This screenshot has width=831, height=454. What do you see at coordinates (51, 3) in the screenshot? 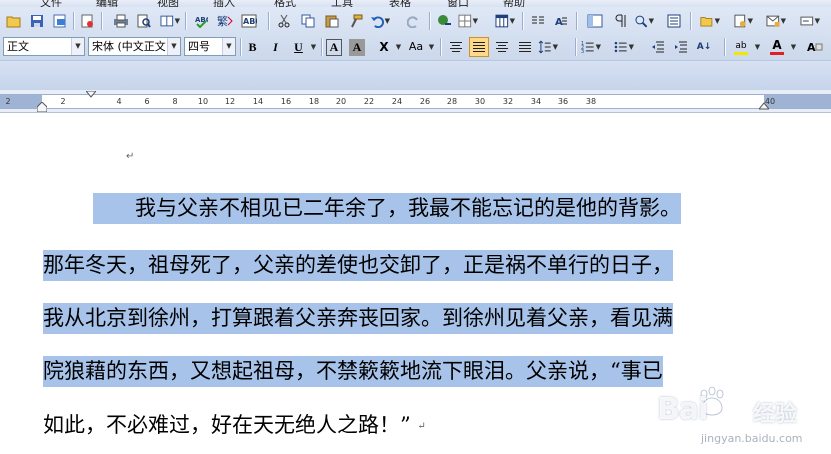
I see `menu-file: 文件` at bounding box center [51, 3].